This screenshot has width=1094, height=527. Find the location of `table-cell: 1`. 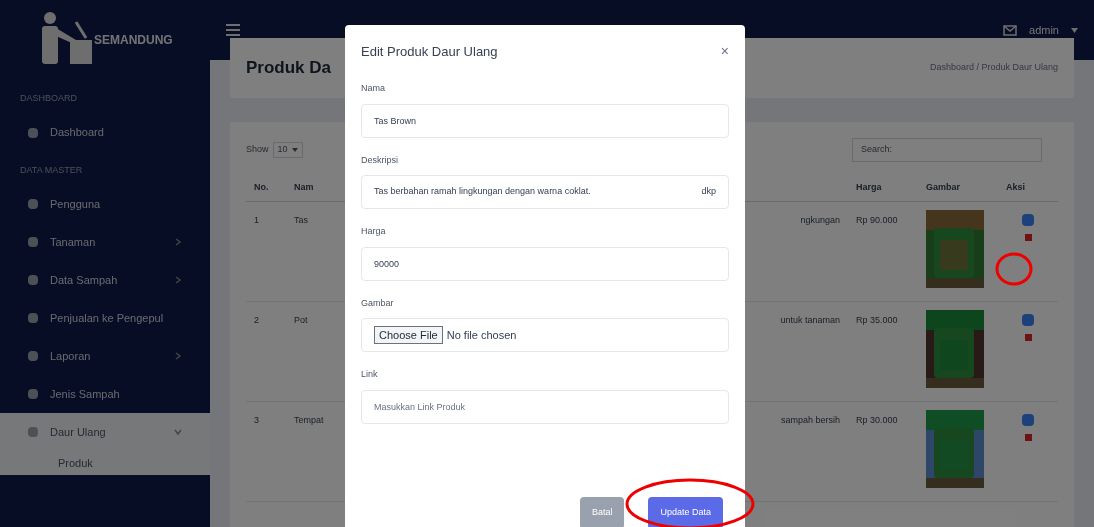

table-cell: 1 is located at coordinates (256, 220).